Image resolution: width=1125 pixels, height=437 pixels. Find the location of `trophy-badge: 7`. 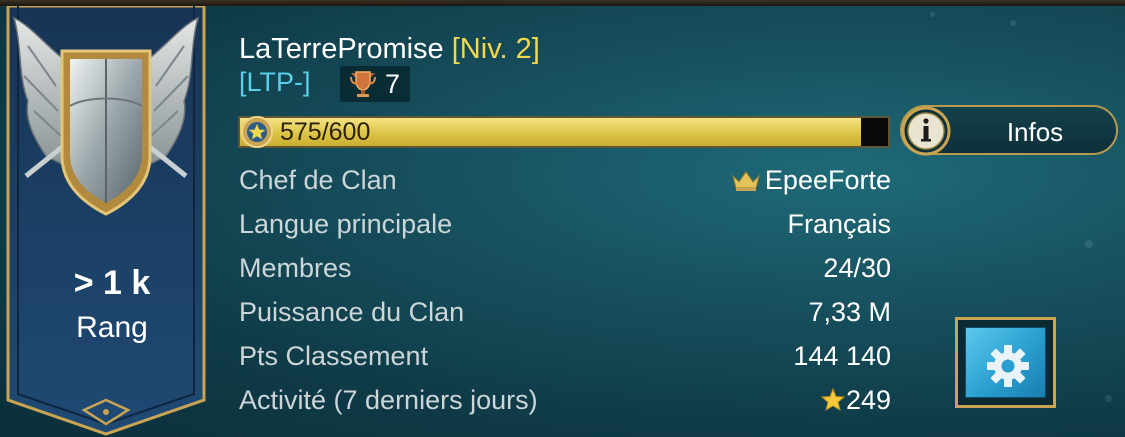

trophy-badge: 7 is located at coordinates (375, 84).